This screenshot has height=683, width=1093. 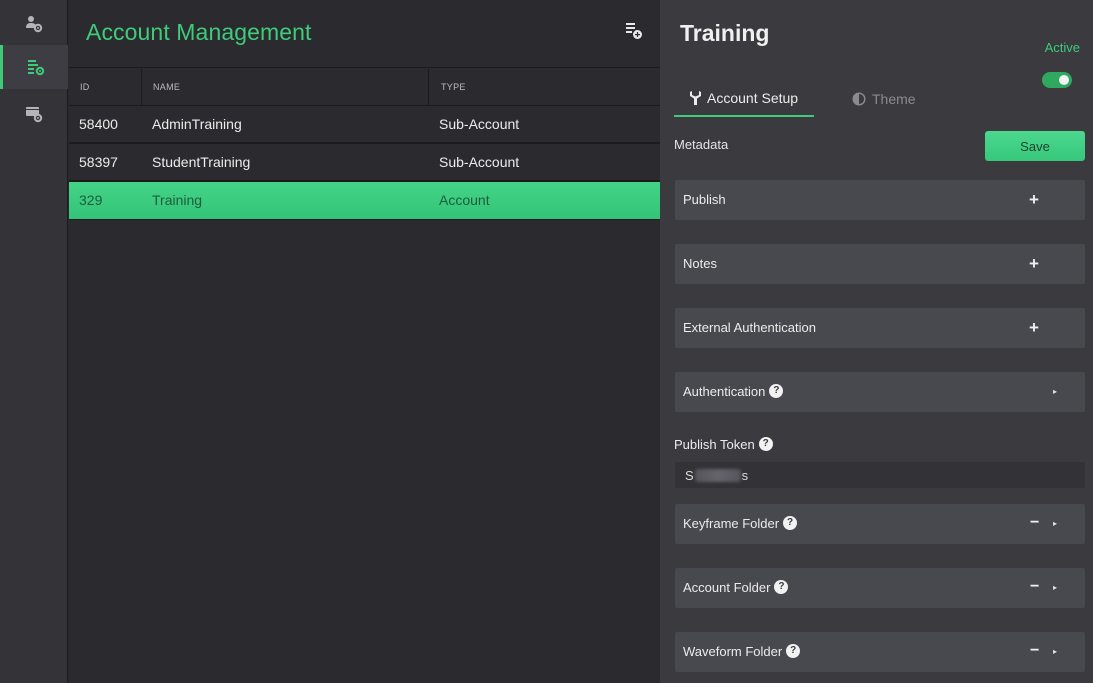 What do you see at coordinates (98, 162) in the screenshot?
I see `row-id: 58397` at bounding box center [98, 162].